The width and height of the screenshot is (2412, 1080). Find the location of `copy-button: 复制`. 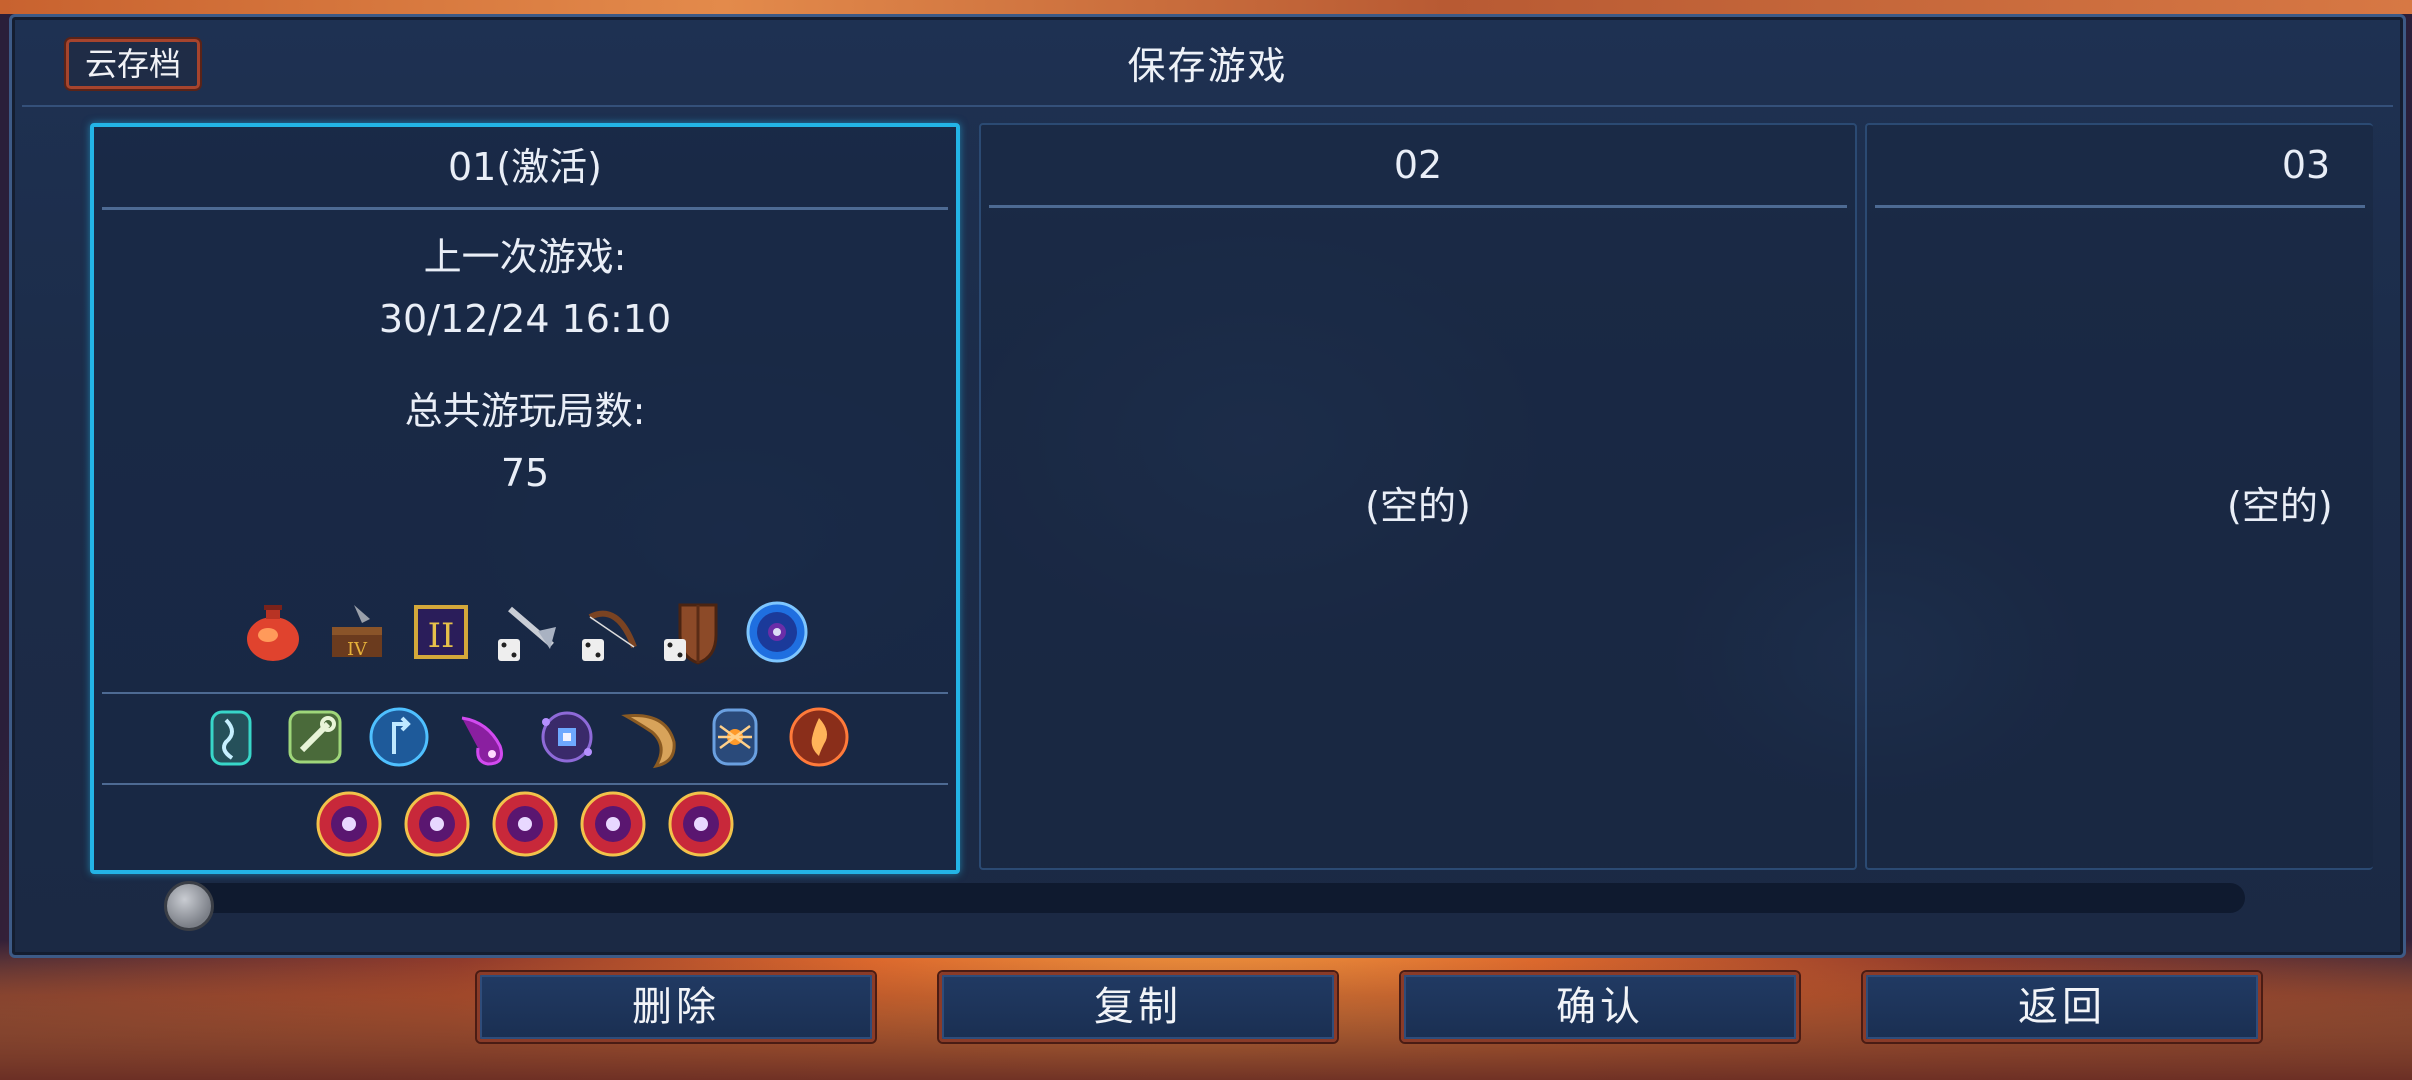

copy-button: 复制 is located at coordinates (1138, 1007).